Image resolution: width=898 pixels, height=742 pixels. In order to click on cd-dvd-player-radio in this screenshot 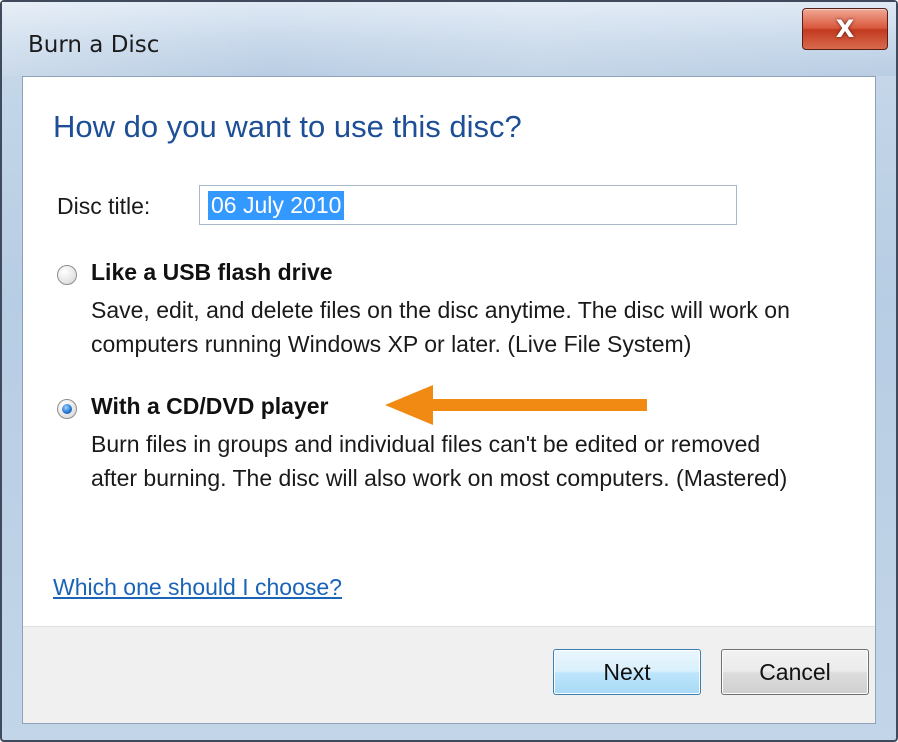, I will do `click(67, 409)`.